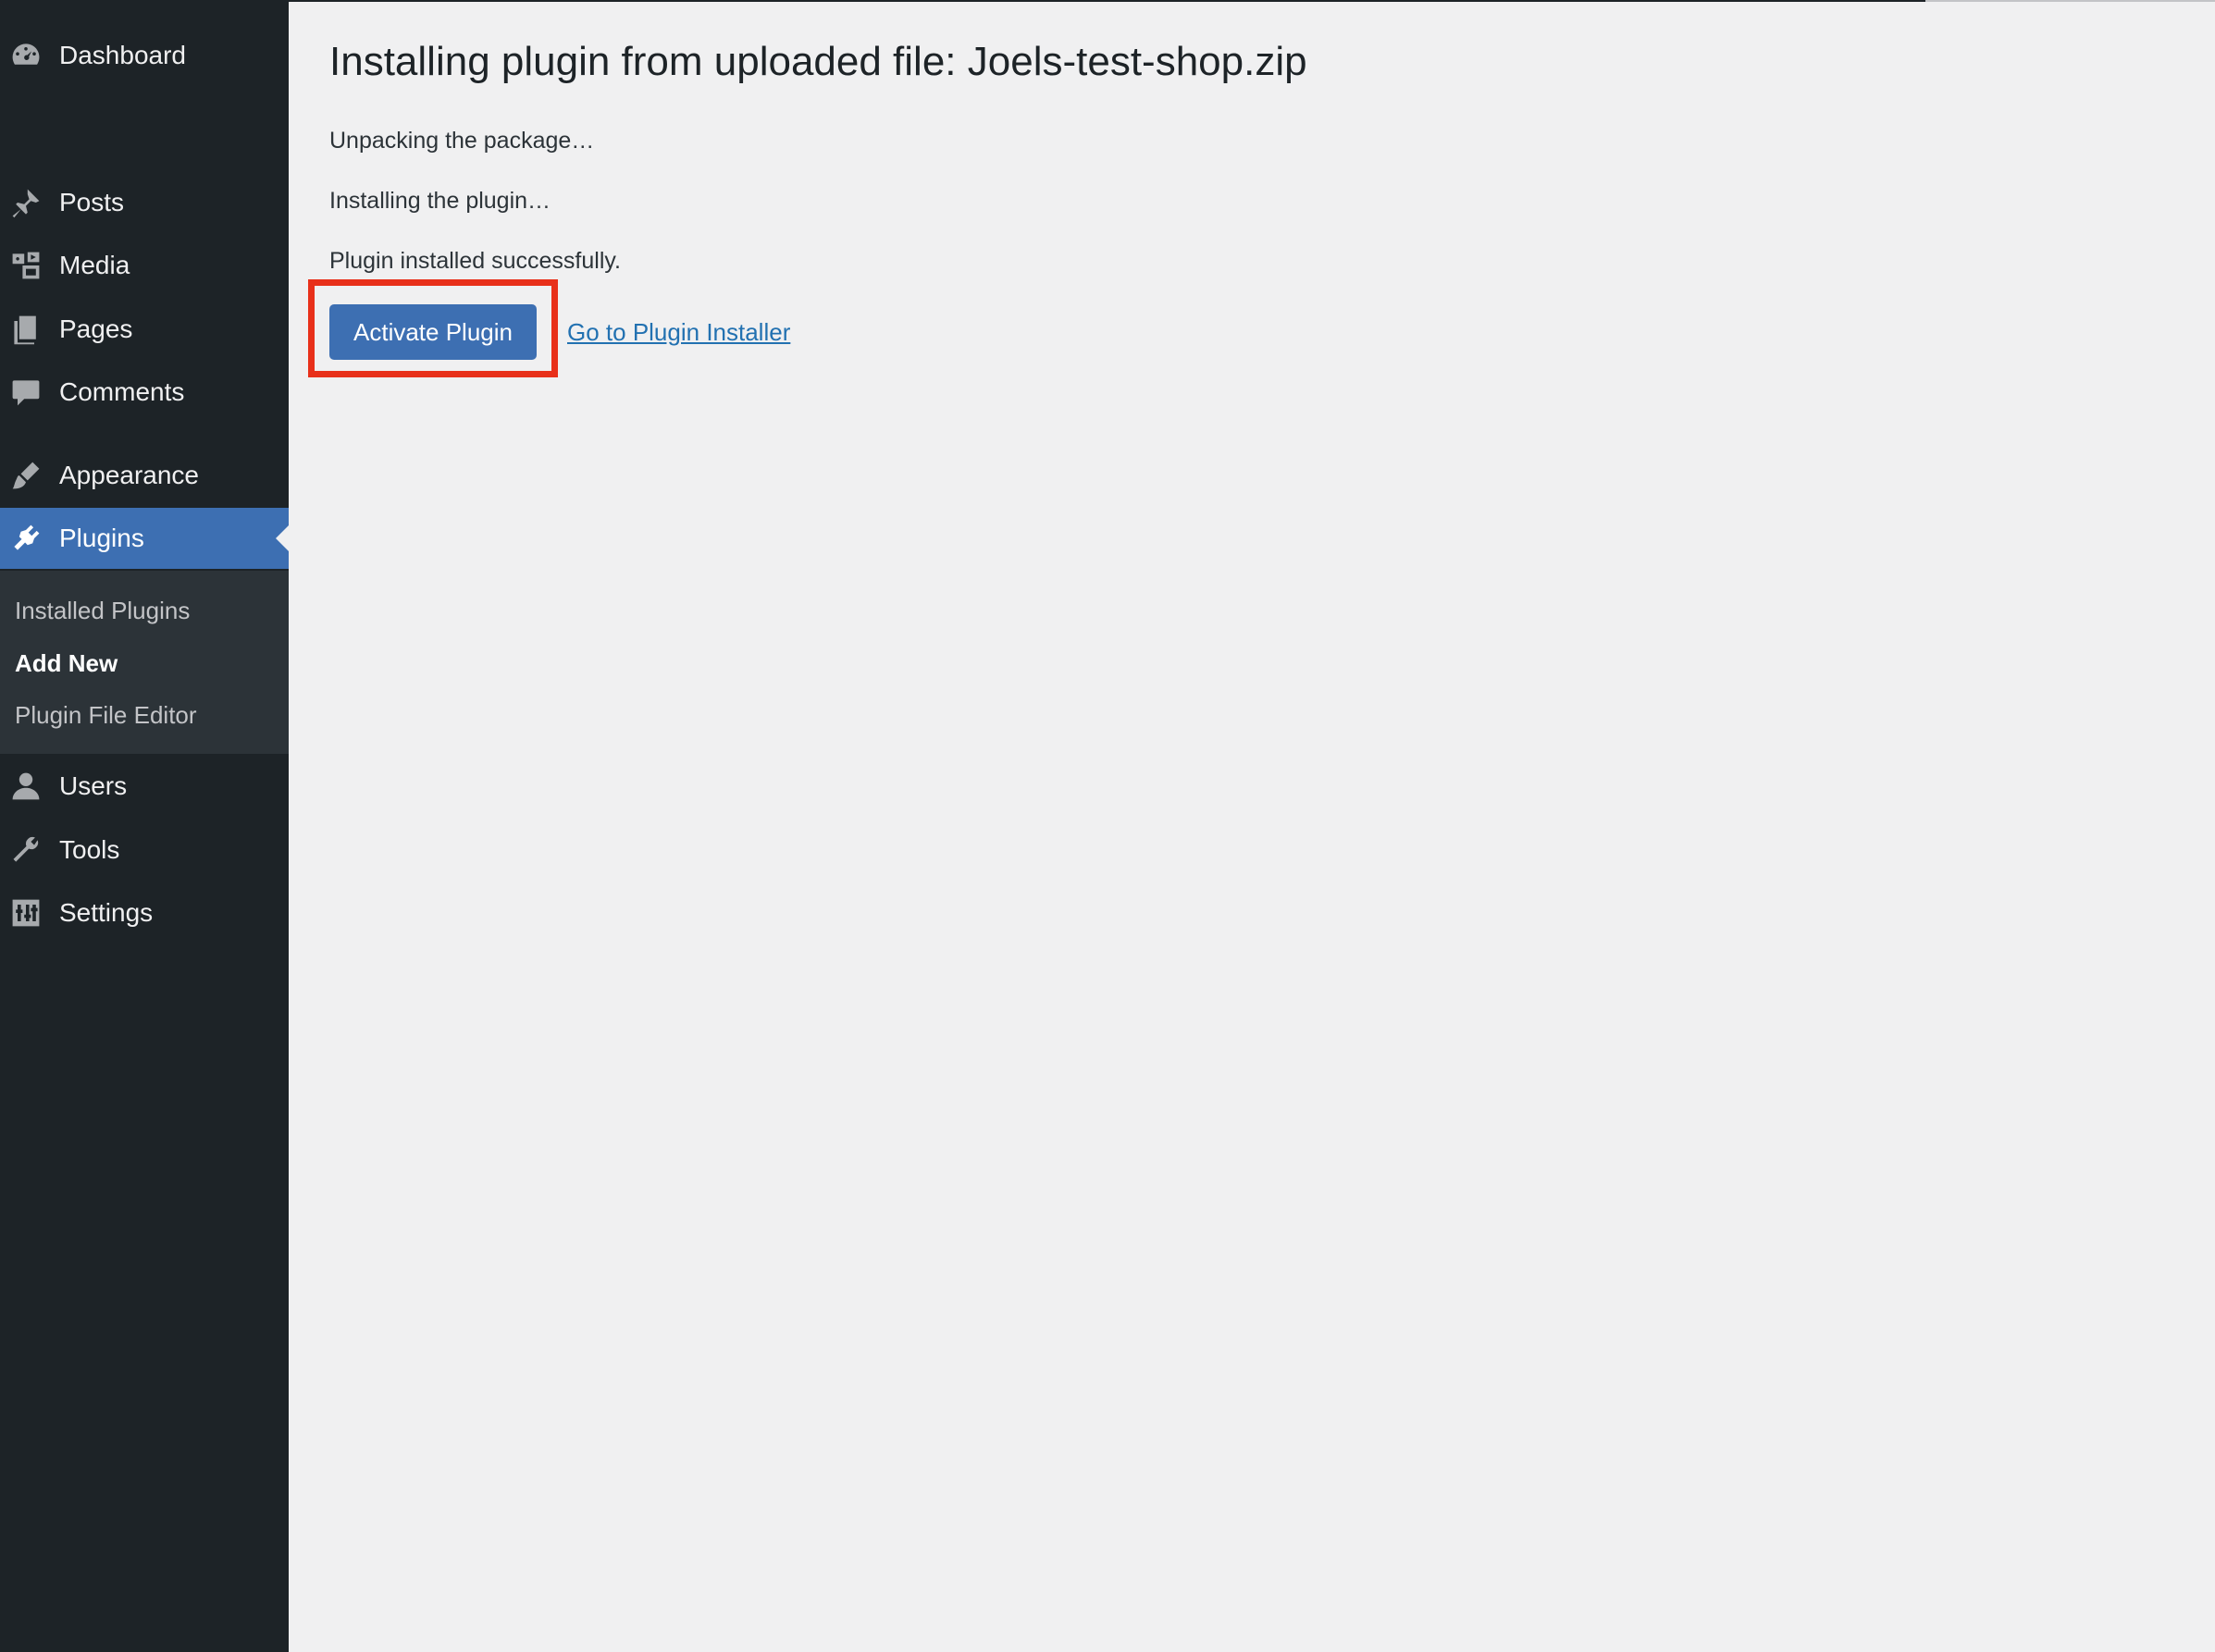  Describe the element at coordinates (145, 786) in the screenshot. I see `sidebar-item-users: Users` at that location.